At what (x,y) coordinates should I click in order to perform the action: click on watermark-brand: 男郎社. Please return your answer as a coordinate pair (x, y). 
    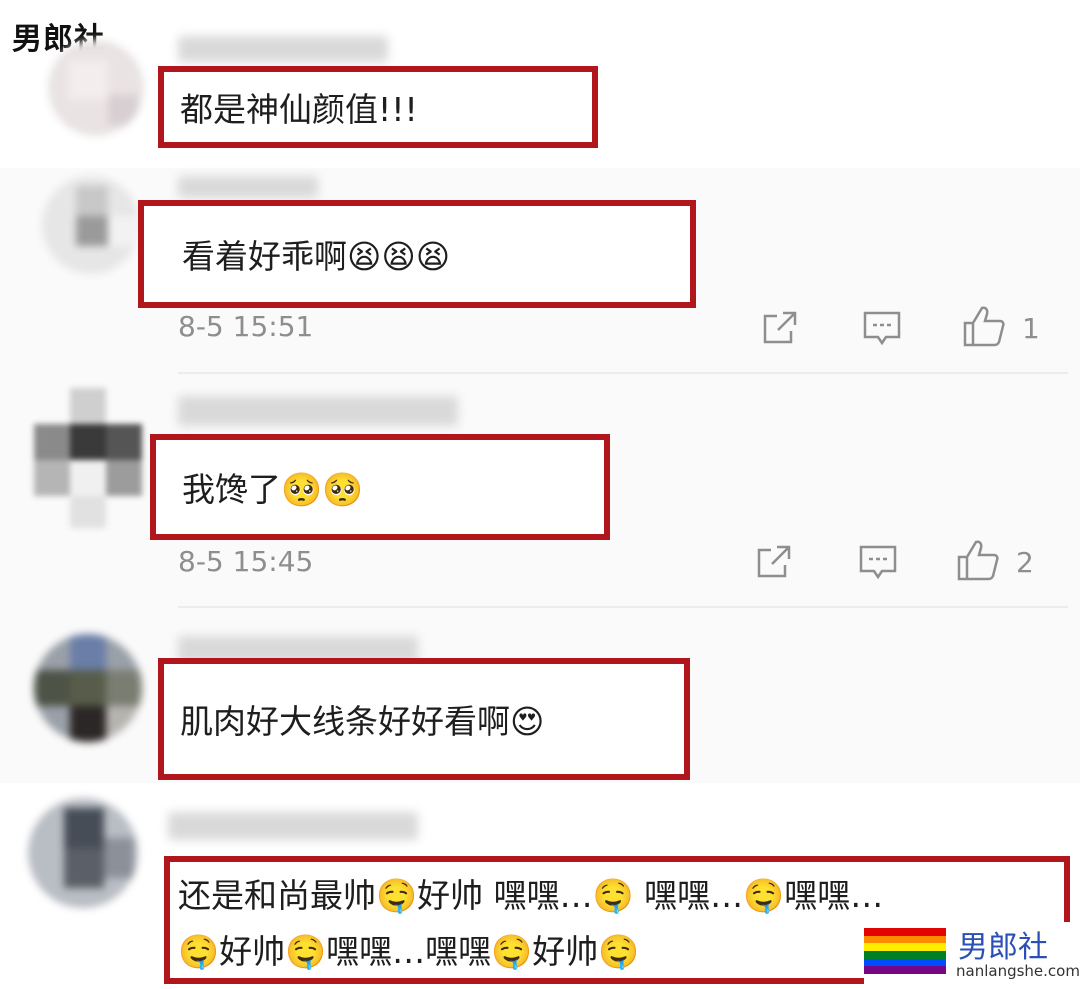
    Looking at the image, I should click on (1003, 947).